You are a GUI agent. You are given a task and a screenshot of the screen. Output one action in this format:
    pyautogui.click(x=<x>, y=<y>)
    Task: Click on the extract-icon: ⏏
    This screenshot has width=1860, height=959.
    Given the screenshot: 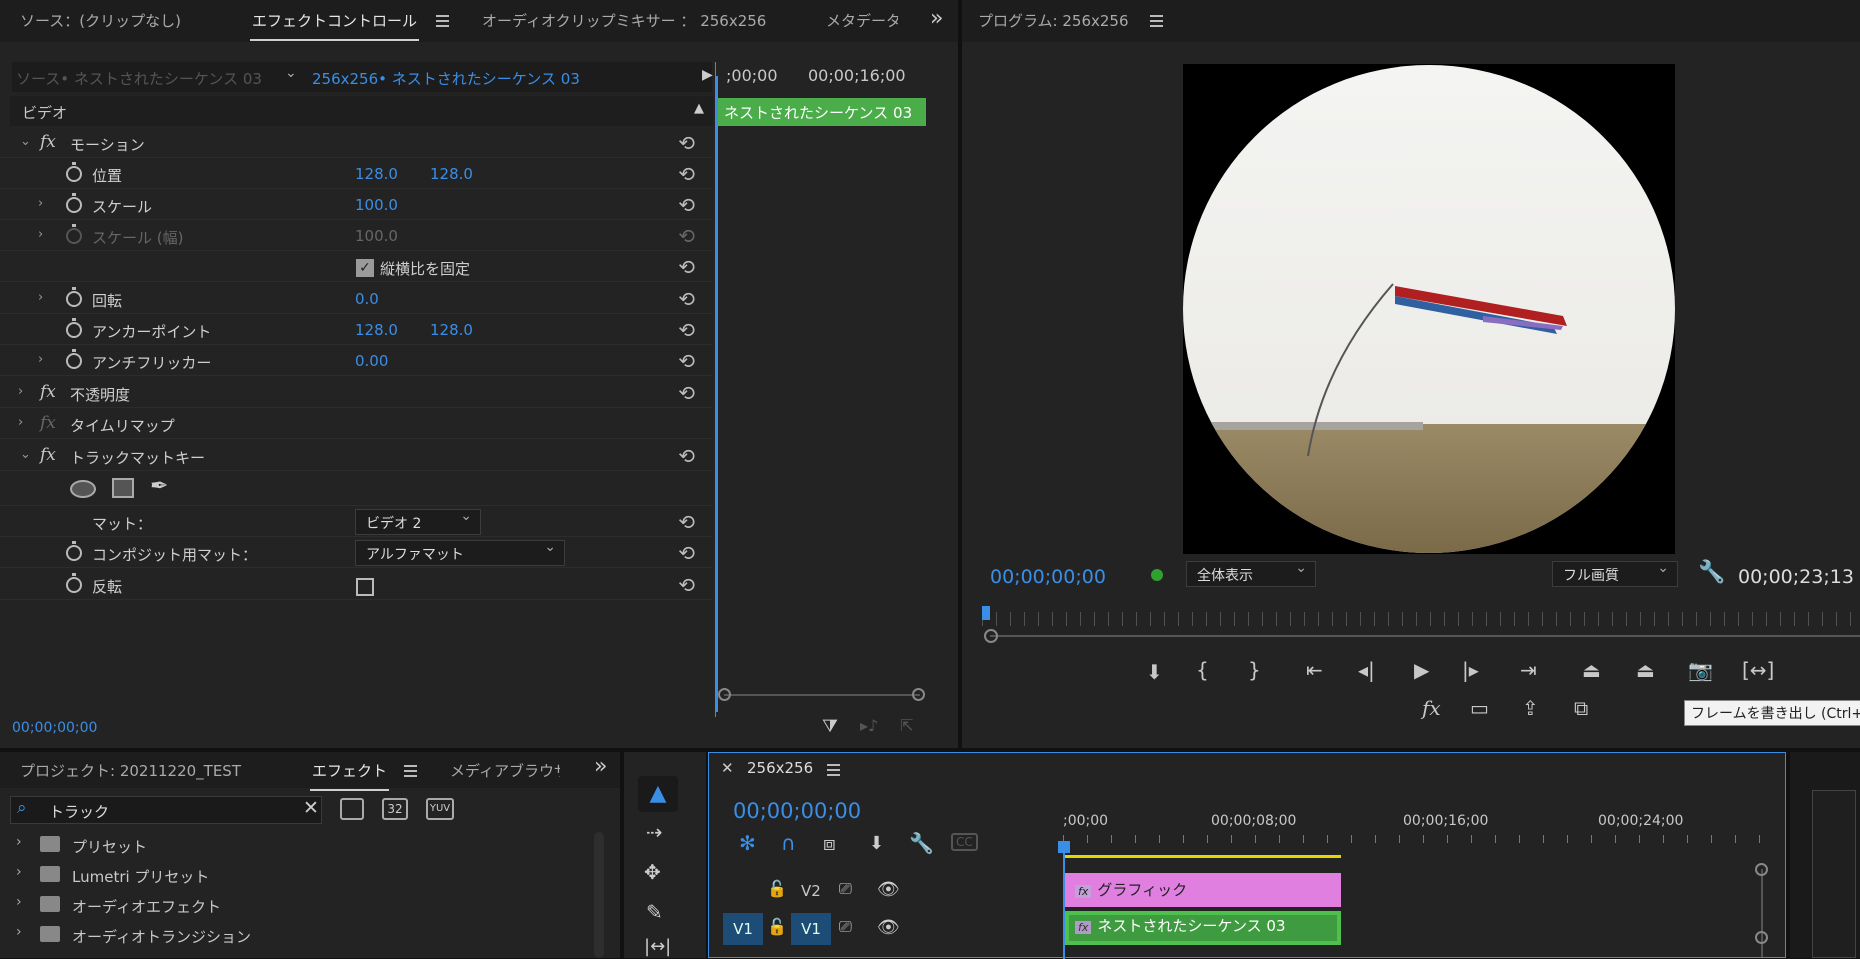 What is the action you would take?
    pyautogui.click(x=1645, y=670)
    